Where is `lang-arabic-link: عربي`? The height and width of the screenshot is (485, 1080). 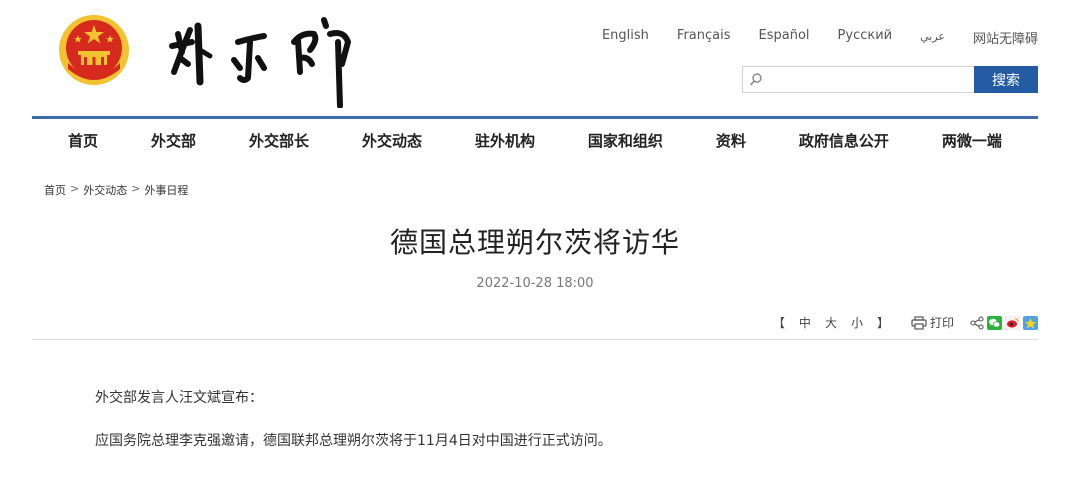
lang-arabic-link: عربي is located at coordinates (932, 37).